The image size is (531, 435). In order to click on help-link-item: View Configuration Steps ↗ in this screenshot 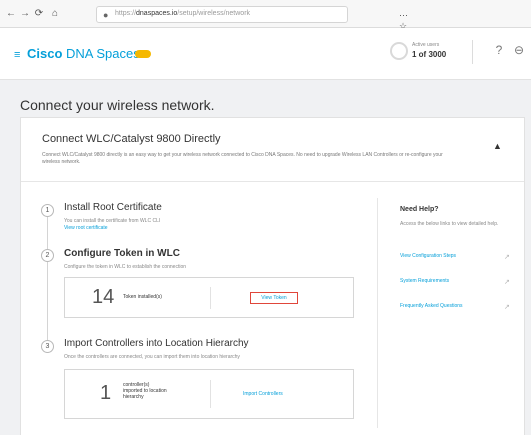, I will do `click(457, 260)`.